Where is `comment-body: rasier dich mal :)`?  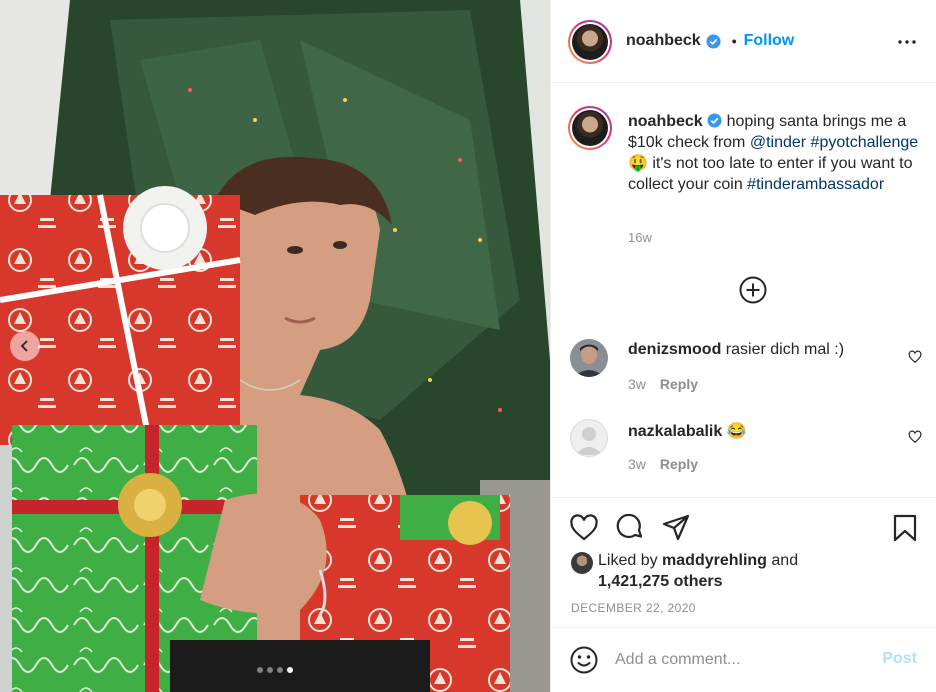 comment-body: rasier dich mal :) is located at coordinates (785, 349).